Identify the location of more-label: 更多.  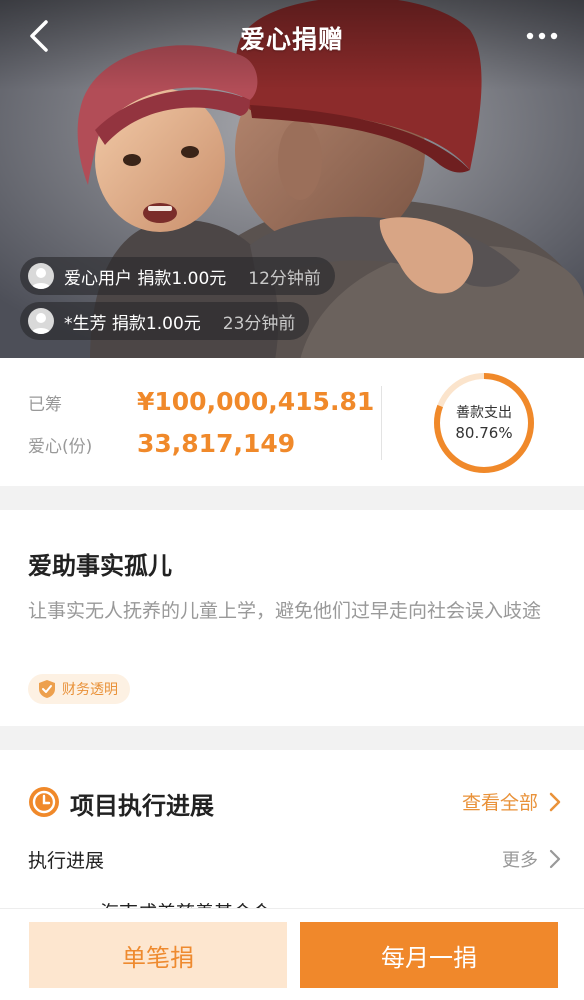
(520, 860).